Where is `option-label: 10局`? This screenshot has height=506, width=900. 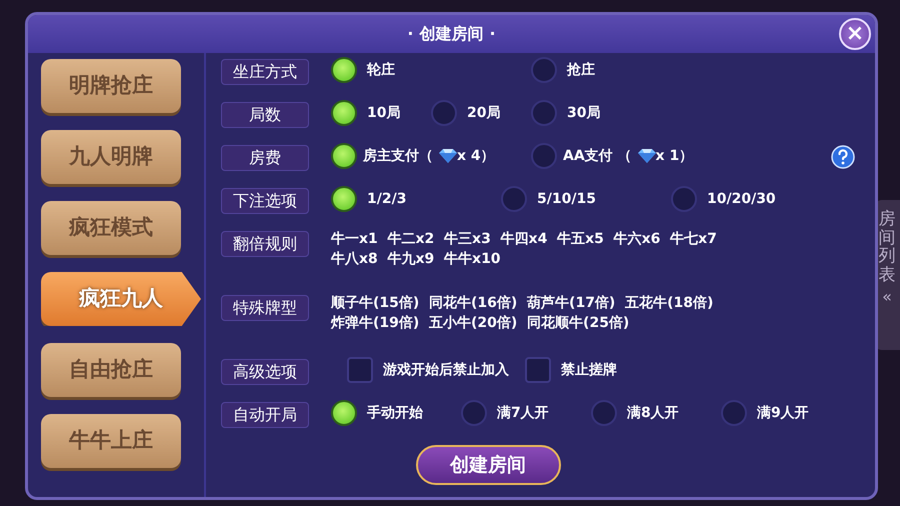 option-label: 10局 is located at coordinates (383, 113).